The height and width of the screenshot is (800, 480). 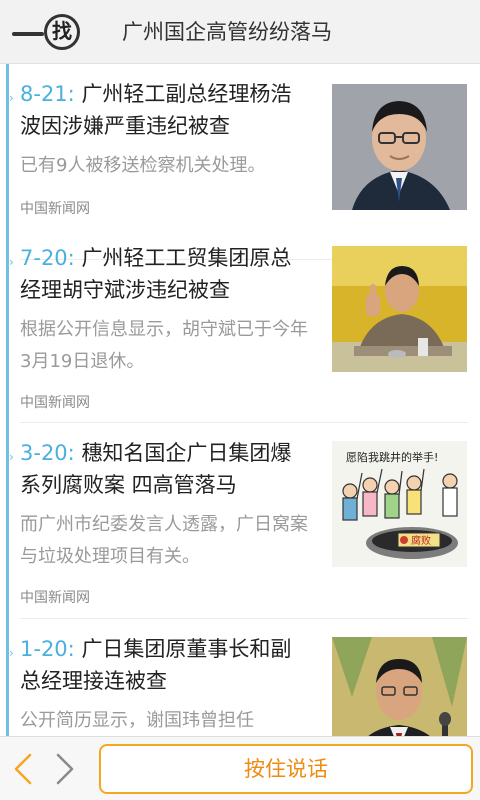 I want to click on man-thumbs-up-at-desk, so click(x=399, y=309).